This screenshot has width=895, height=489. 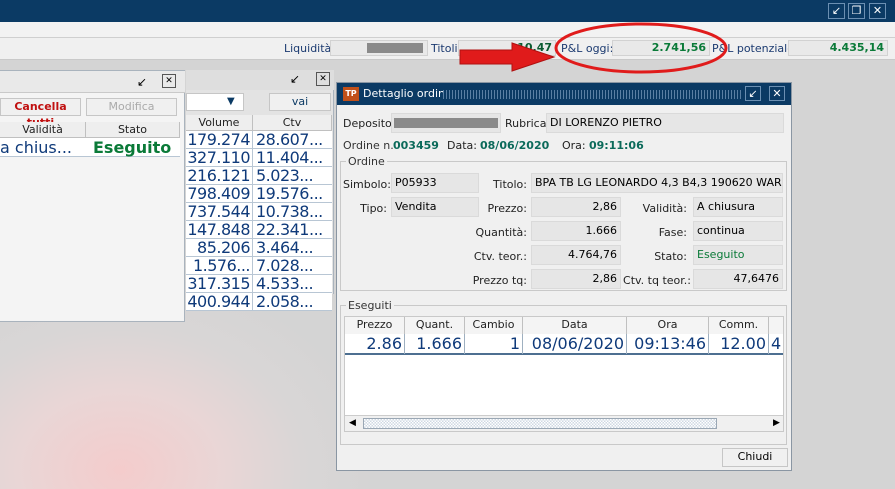 What do you see at coordinates (776, 344) in the screenshot?
I see `eseguiti-cell: 4` at bounding box center [776, 344].